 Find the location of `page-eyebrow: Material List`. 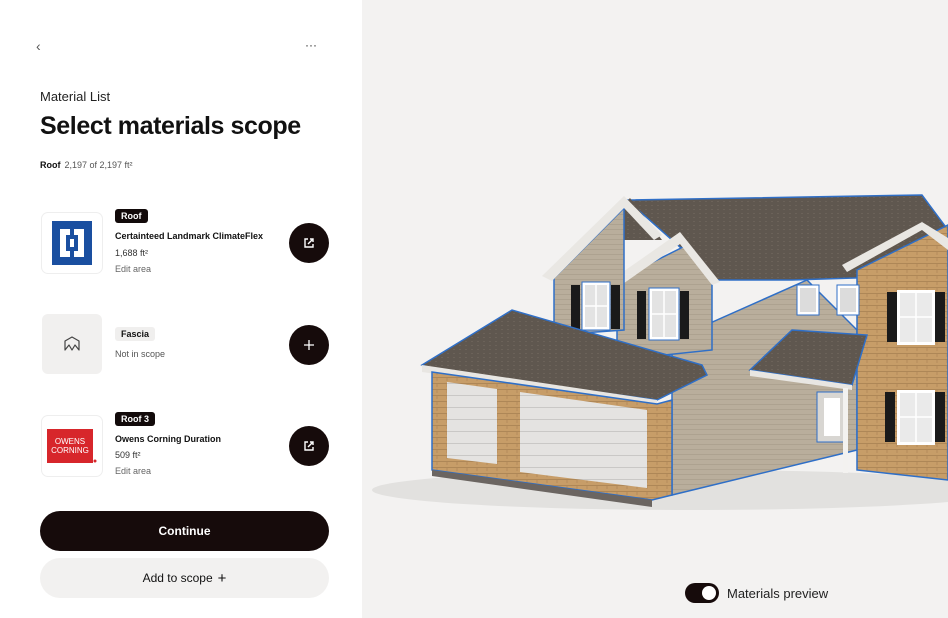

page-eyebrow: Material List is located at coordinates (75, 96).